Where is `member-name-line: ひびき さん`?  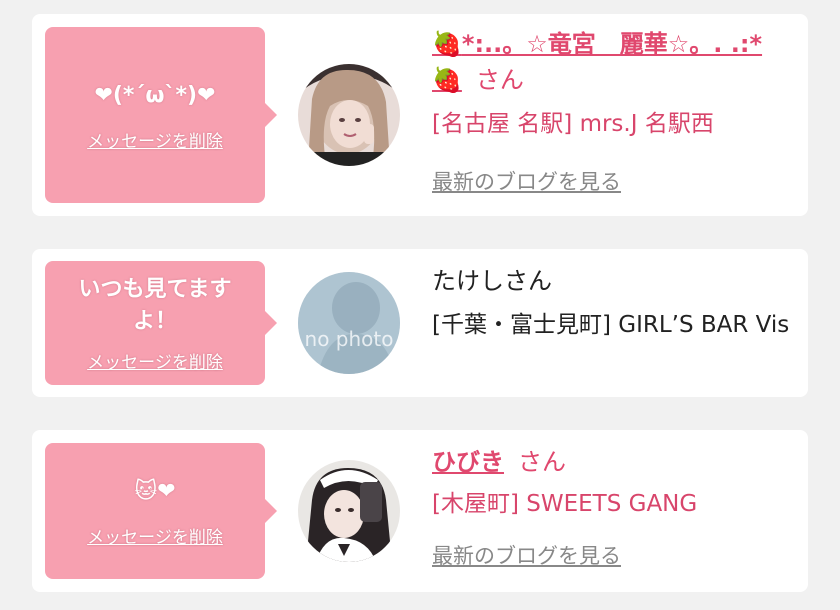
member-name-line: ひびき さん is located at coordinates (617, 462).